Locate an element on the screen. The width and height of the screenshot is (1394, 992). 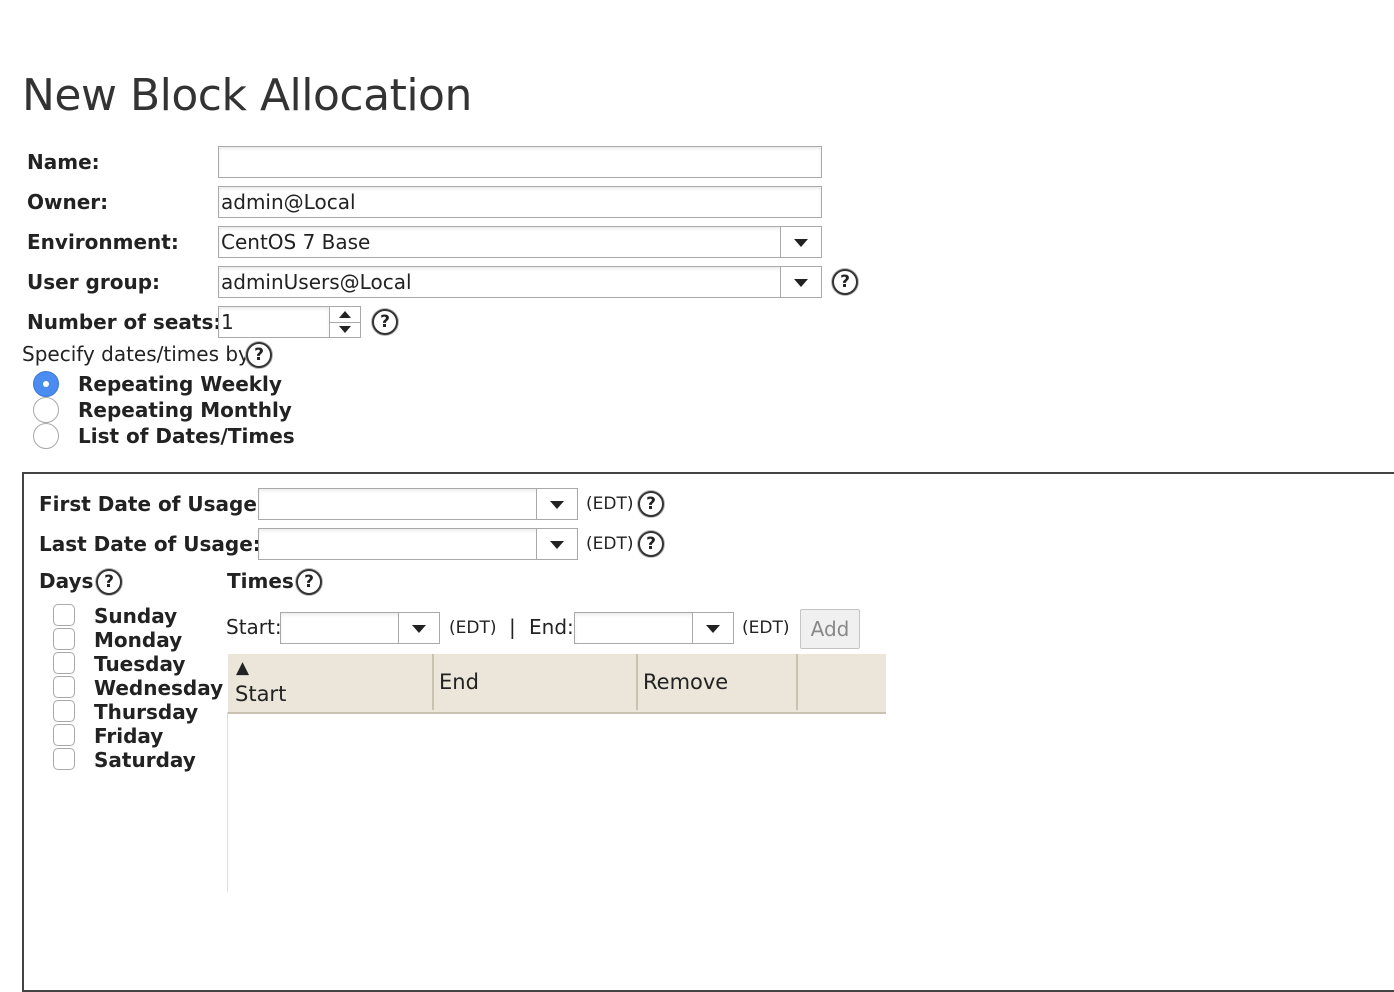
radio-list-dates is located at coordinates (46, 436).